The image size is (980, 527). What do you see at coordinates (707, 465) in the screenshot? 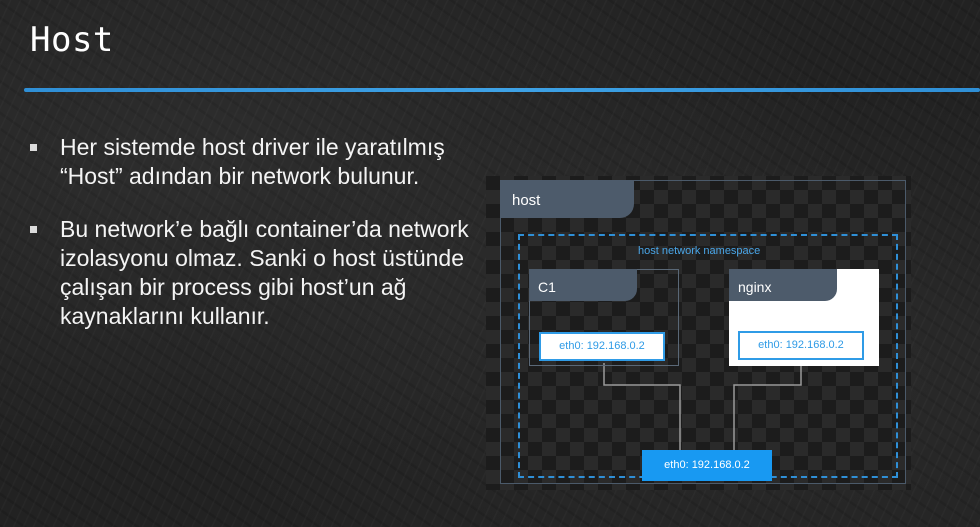
I see `host-eth-interface: eth0: 192.168.0.2` at bounding box center [707, 465].